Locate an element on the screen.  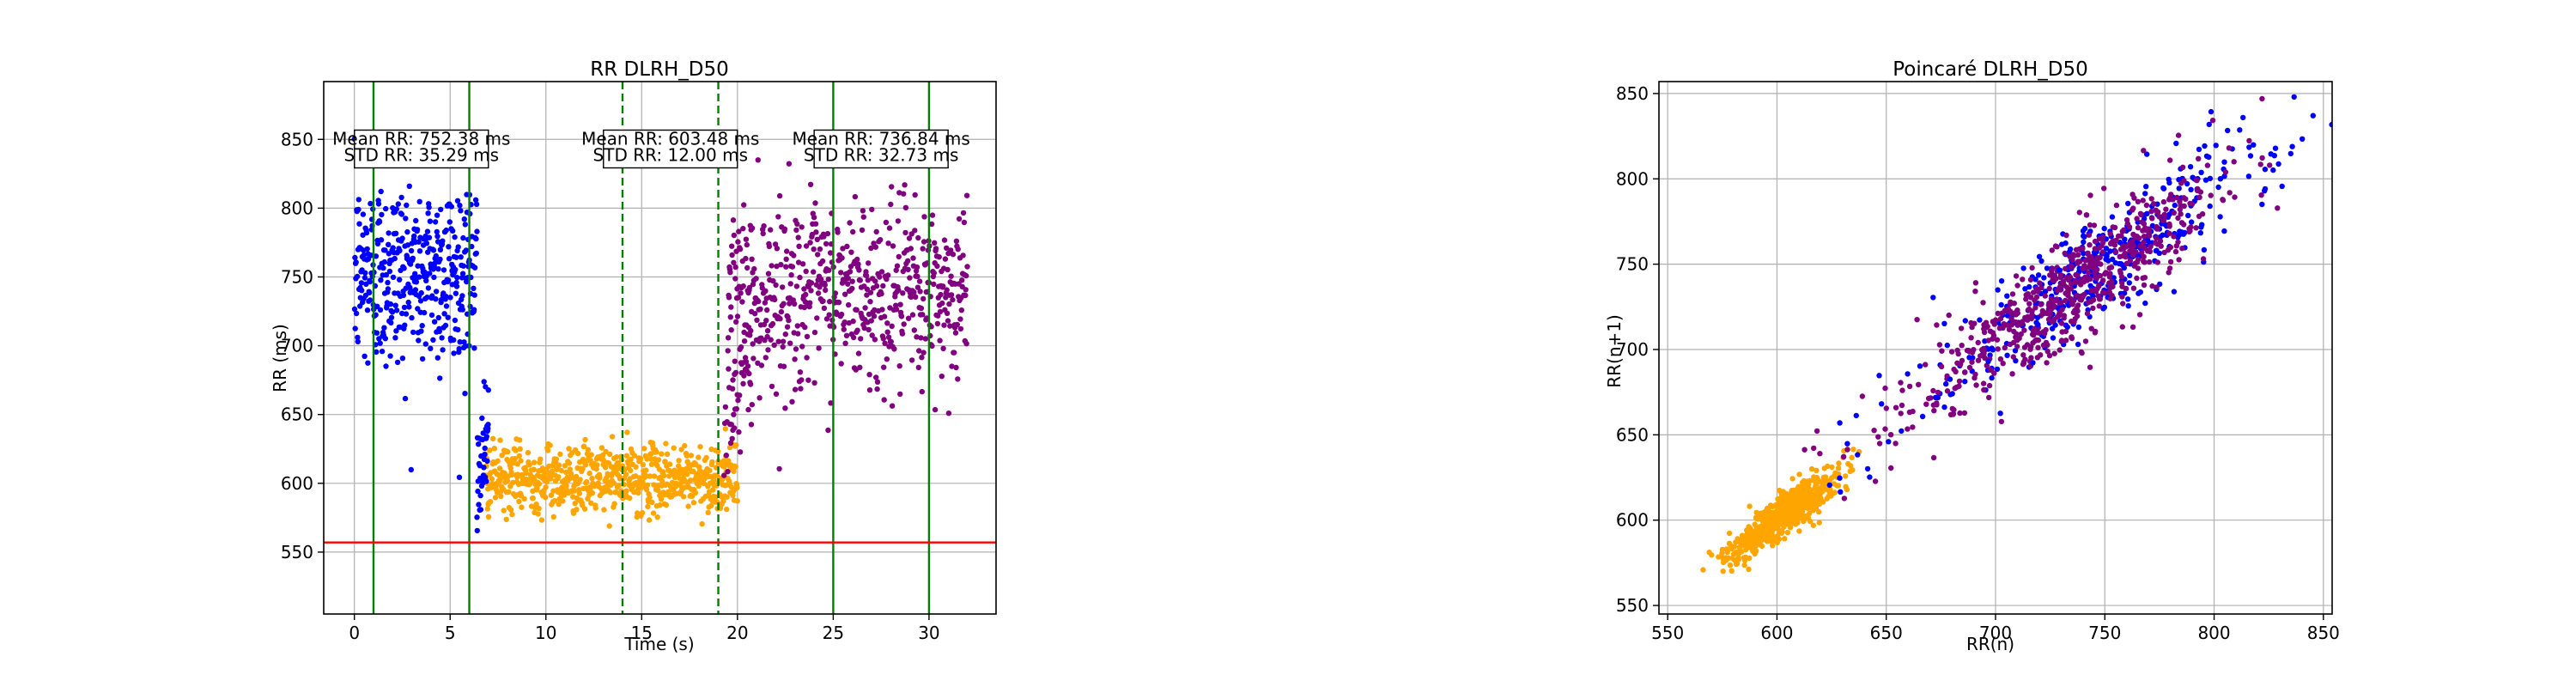
y-tick-label: 650 is located at coordinates (297, 414).